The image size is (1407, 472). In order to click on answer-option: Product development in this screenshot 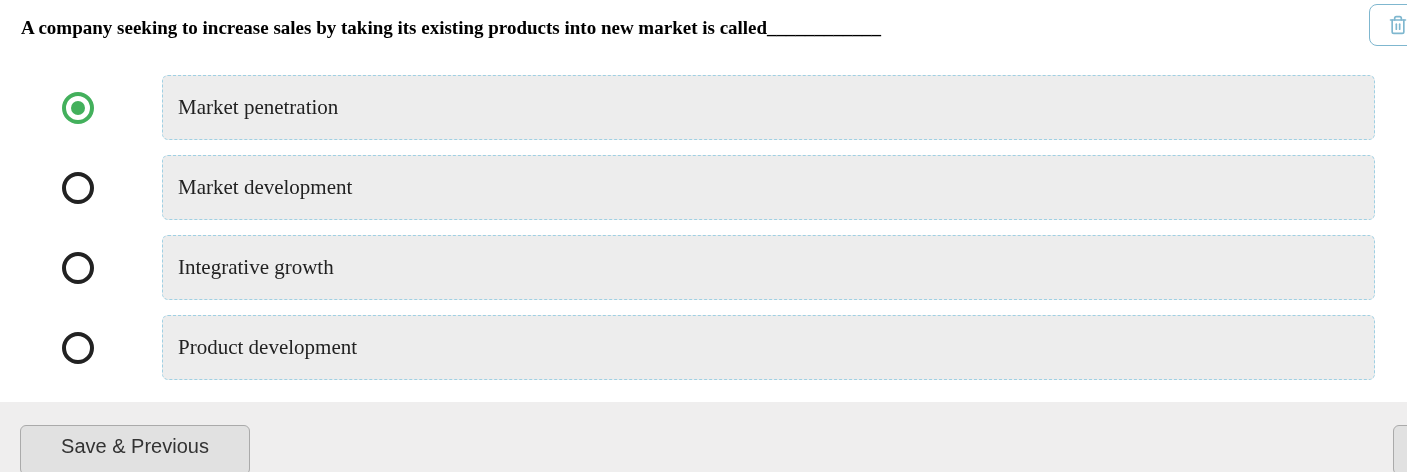, I will do `click(768, 347)`.